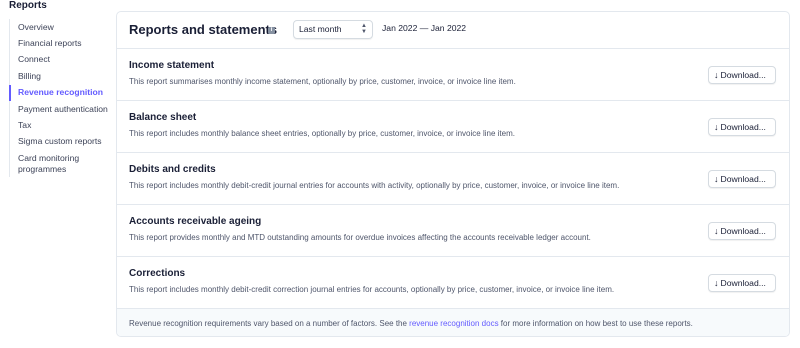  What do you see at coordinates (172, 65) in the screenshot?
I see `report-name: Income statement` at bounding box center [172, 65].